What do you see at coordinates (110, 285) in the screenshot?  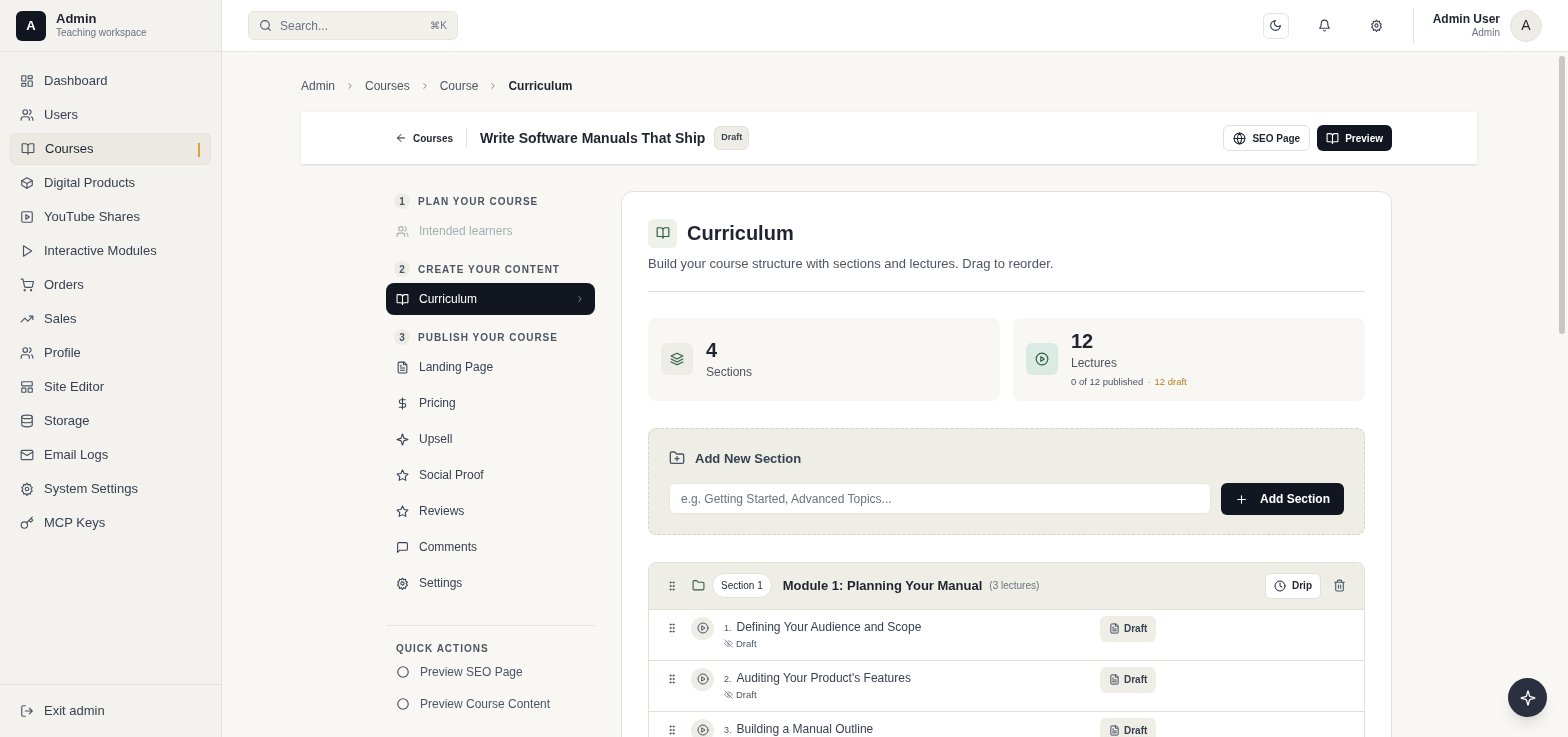 I see `sidebar-nav-item: Orders` at bounding box center [110, 285].